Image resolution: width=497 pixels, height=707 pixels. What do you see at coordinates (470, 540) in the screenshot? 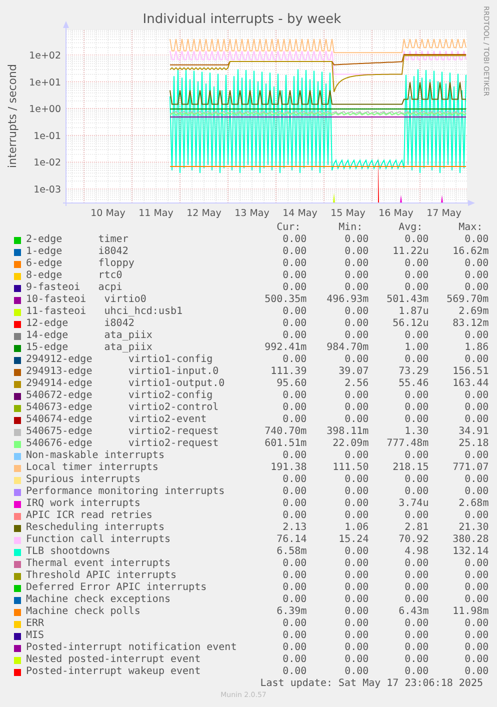
I see `max-value: 380.28` at bounding box center [470, 540].